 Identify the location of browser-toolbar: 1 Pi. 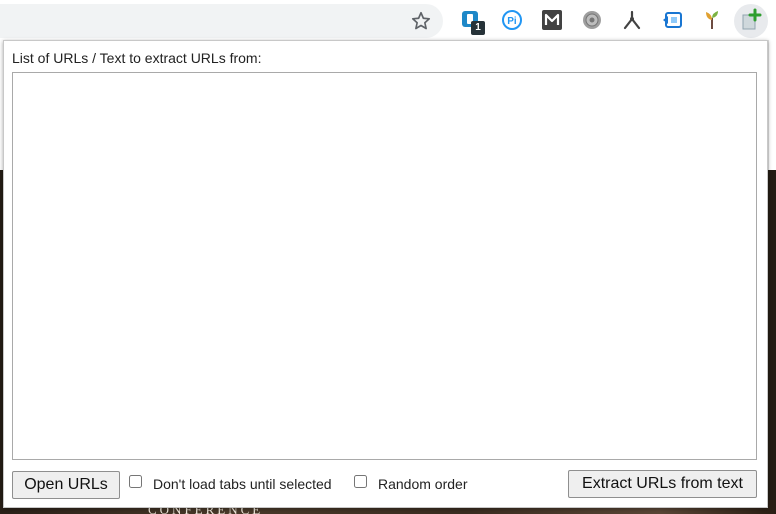
(388, 20).